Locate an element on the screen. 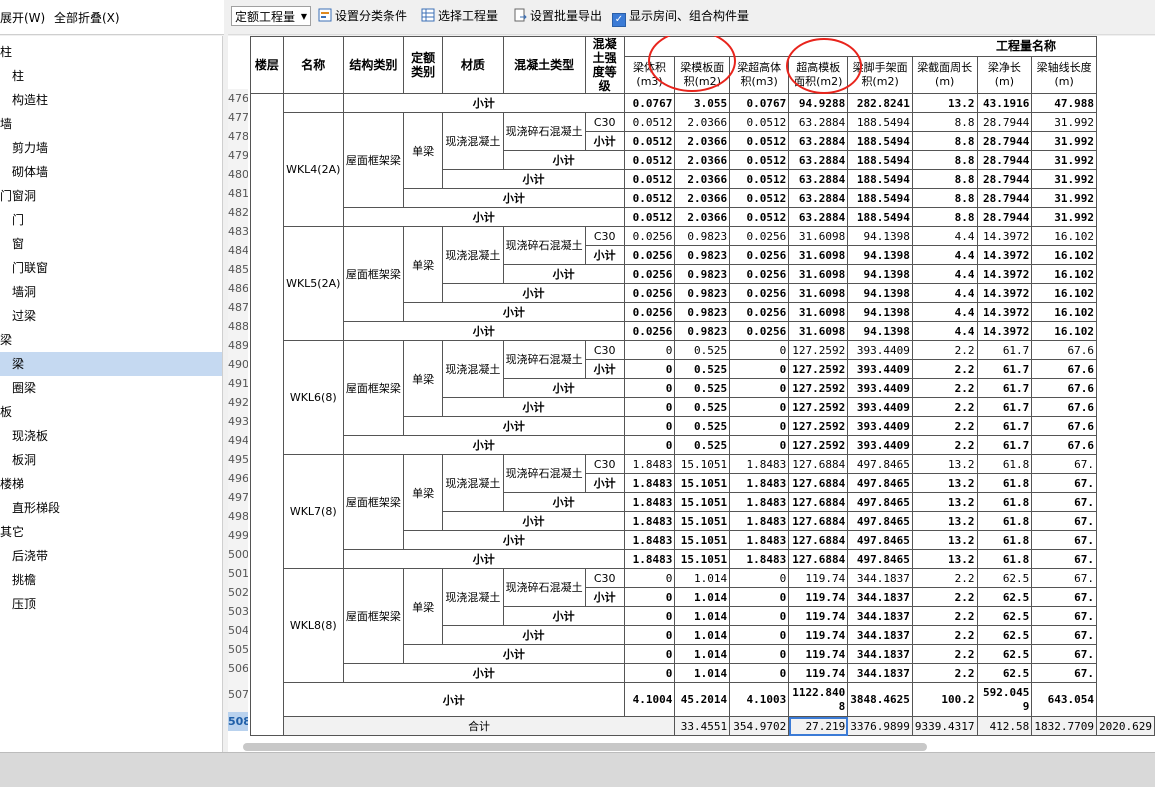  value-cell: 1122.8408 is located at coordinates (818, 699).